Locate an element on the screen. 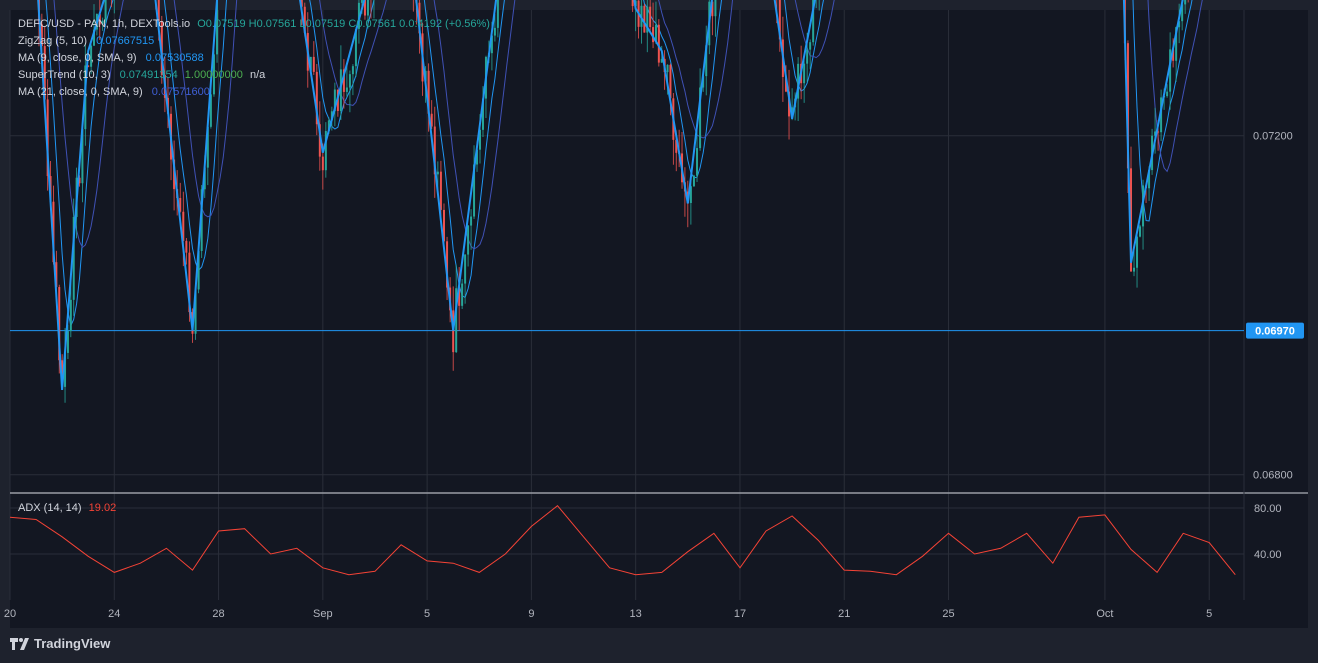 The image size is (1318, 663). legend-ma9: MA (9, close, 0, SMA, 9) 0.07530588 is located at coordinates (254, 58).